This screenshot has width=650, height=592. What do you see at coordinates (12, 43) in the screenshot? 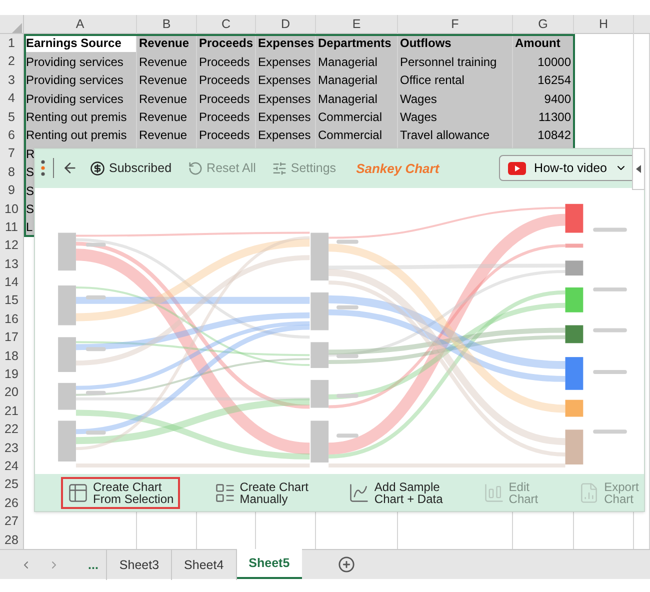
I see `row-number: 1` at bounding box center [12, 43].